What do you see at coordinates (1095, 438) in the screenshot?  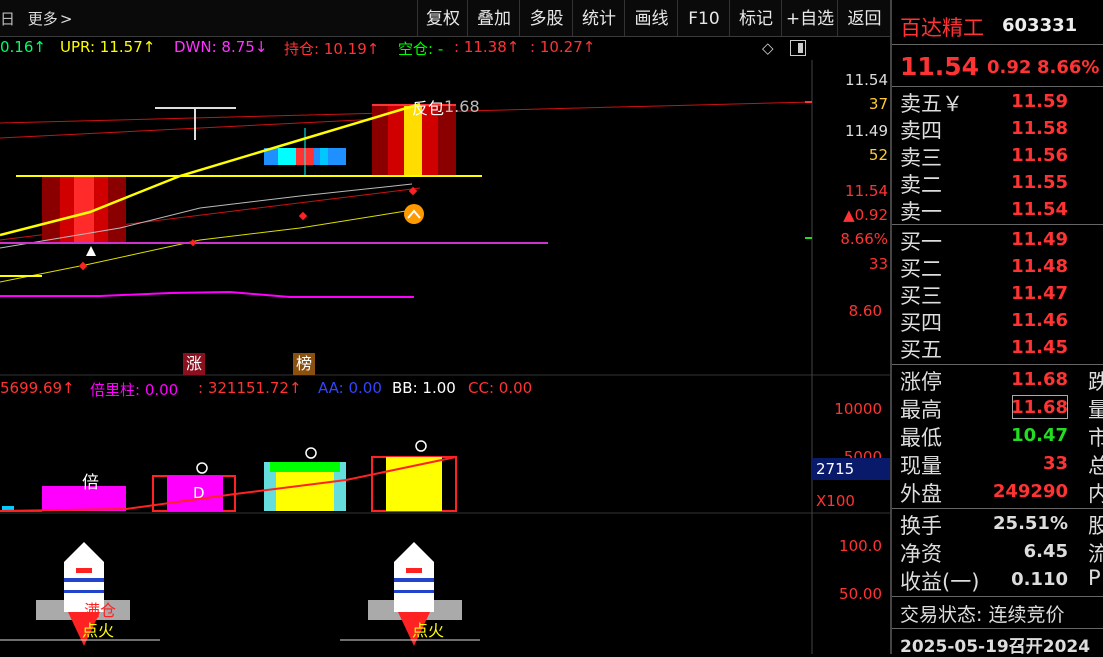 I see `stat-extra-3: 市` at bounding box center [1095, 438].